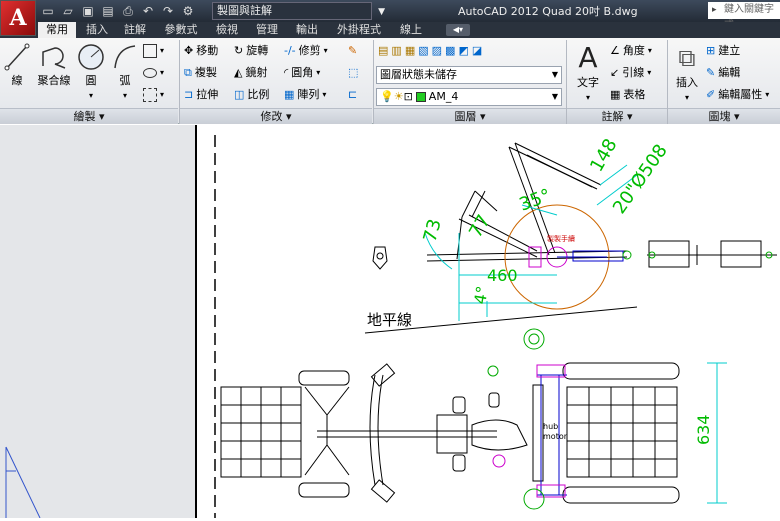 Image resolution: width=780 pixels, height=521 pixels. What do you see at coordinates (617, 116) in the screenshot?
I see `annotation-panel-footer: 註解 ▾` at bounding box center [617, 116].